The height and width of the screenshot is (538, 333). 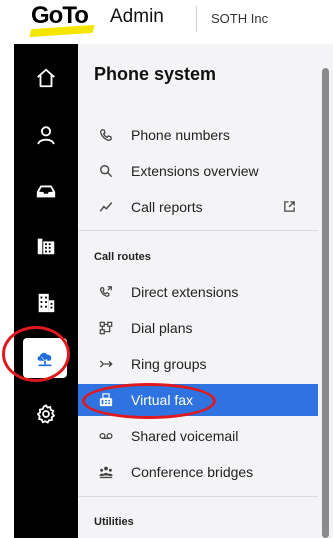 What do you see at coordinates (106, 364) in the screenshot?
I see `ring-group-icon` at bounding box center [106, 364].